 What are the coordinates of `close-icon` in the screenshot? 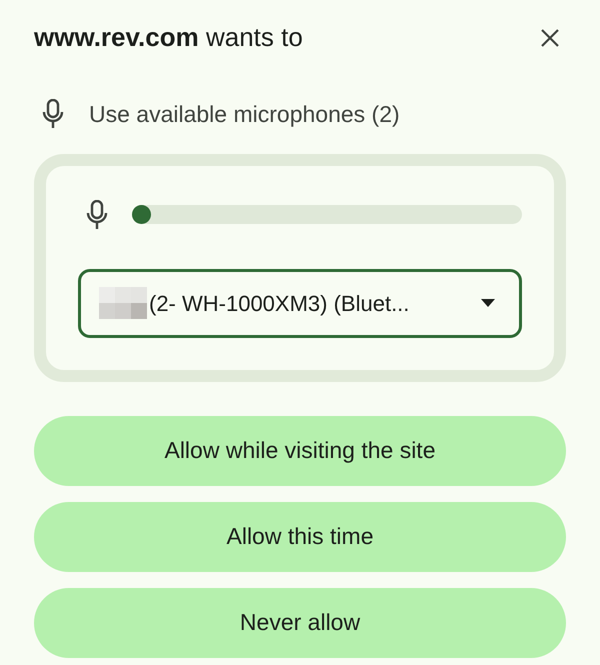 It's located at (550, 38).